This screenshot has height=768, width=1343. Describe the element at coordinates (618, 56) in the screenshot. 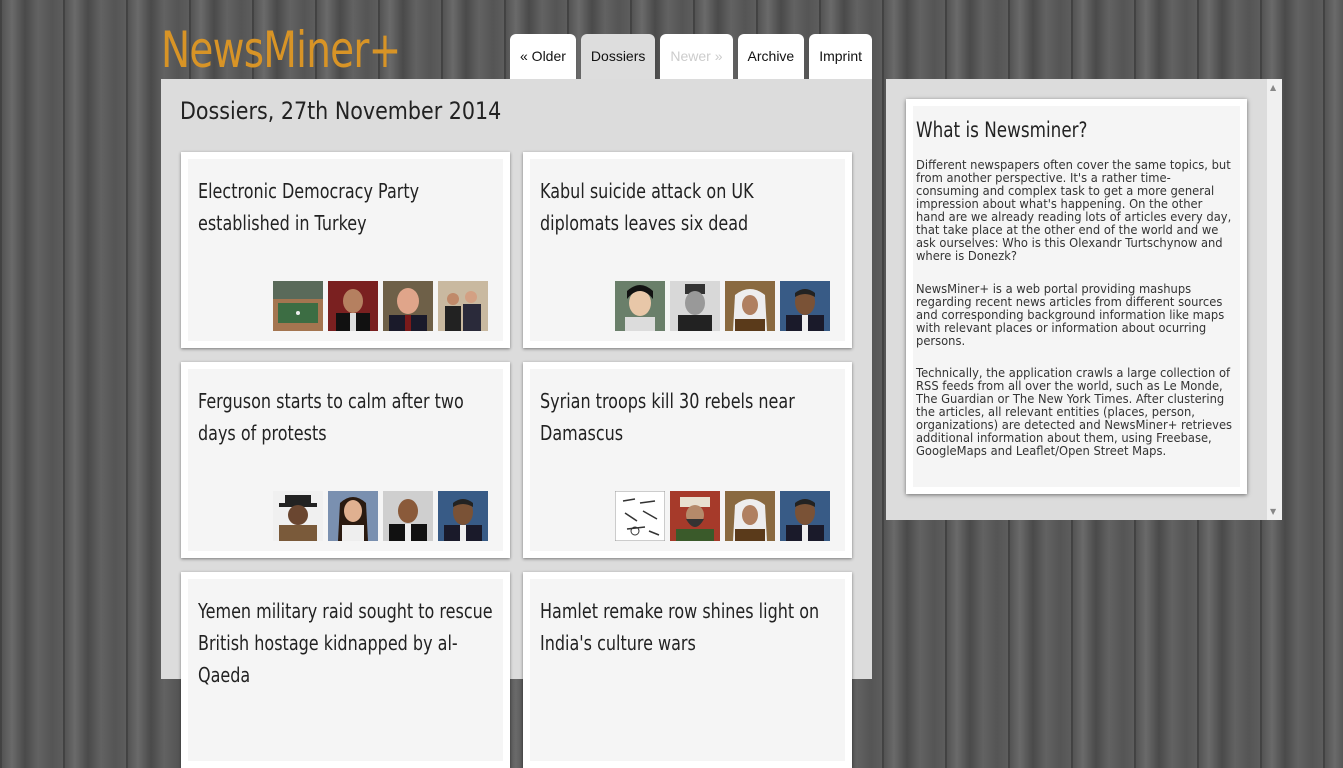

I see `nav-dossiers-tab: Dossiers` at that location.